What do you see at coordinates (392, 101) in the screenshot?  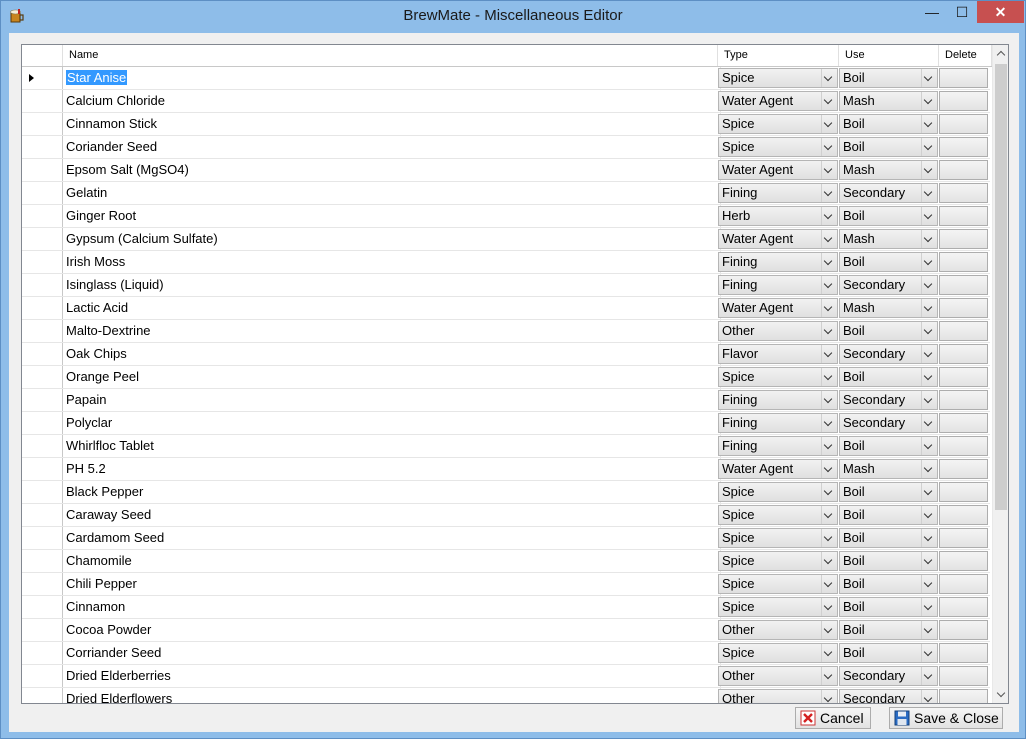 I see `name-cell: Calcium Chloride` at bounding box center [392, 101].